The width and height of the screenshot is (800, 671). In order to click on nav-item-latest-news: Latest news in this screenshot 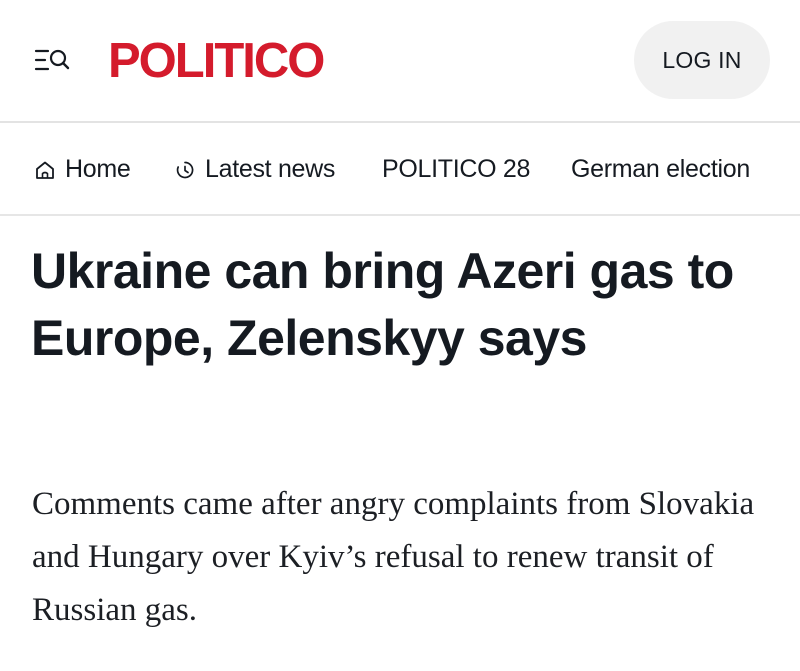, I will do `click(255, 168)`.